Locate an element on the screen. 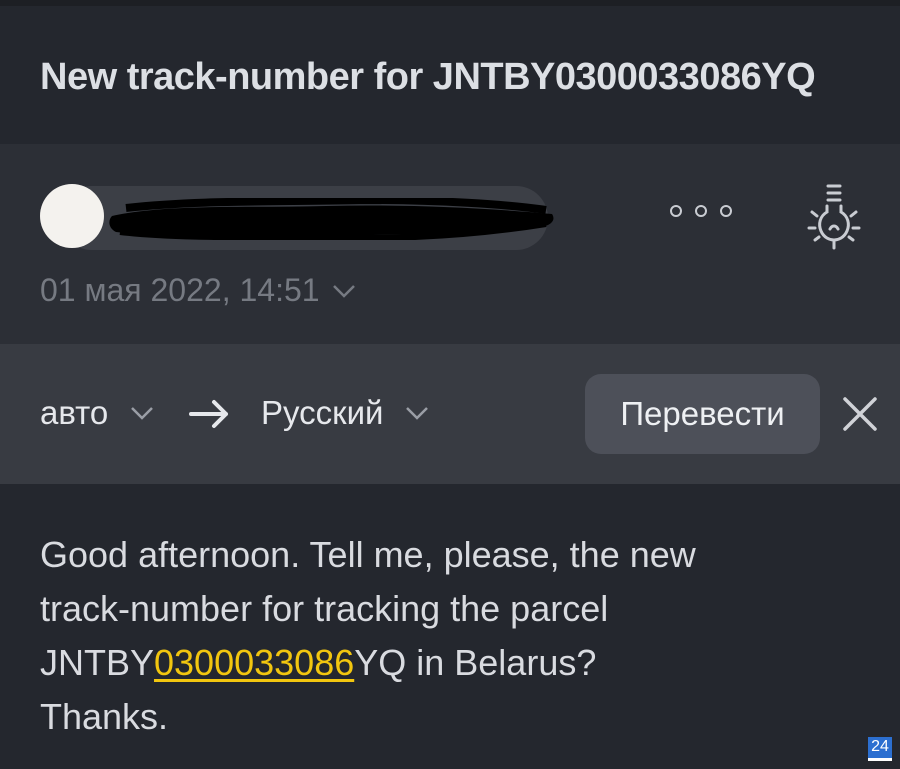 This screenshot has width=900, height=769. source-language-select: авто is located at coordinates (97, 413).